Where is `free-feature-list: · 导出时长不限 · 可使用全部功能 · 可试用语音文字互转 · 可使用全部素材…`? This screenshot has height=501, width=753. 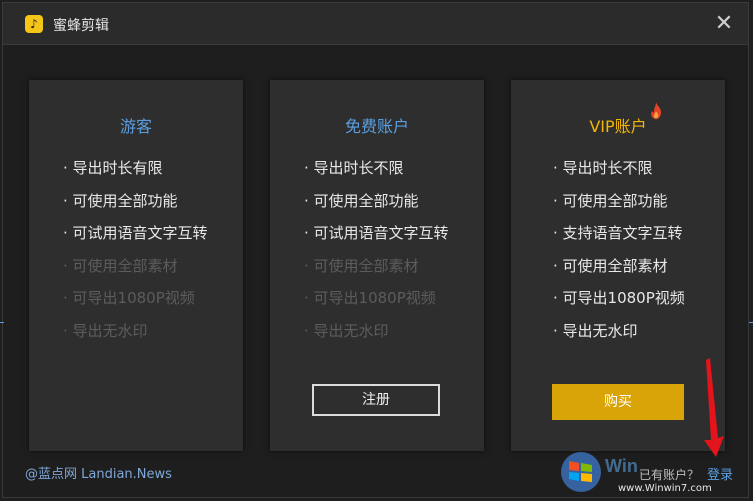
free-feature-list: · 导出时长不限 · 可使用全部功能 · 可试用语音文字互转 · 可使用全部素材… is located at coordinates (376, 250).